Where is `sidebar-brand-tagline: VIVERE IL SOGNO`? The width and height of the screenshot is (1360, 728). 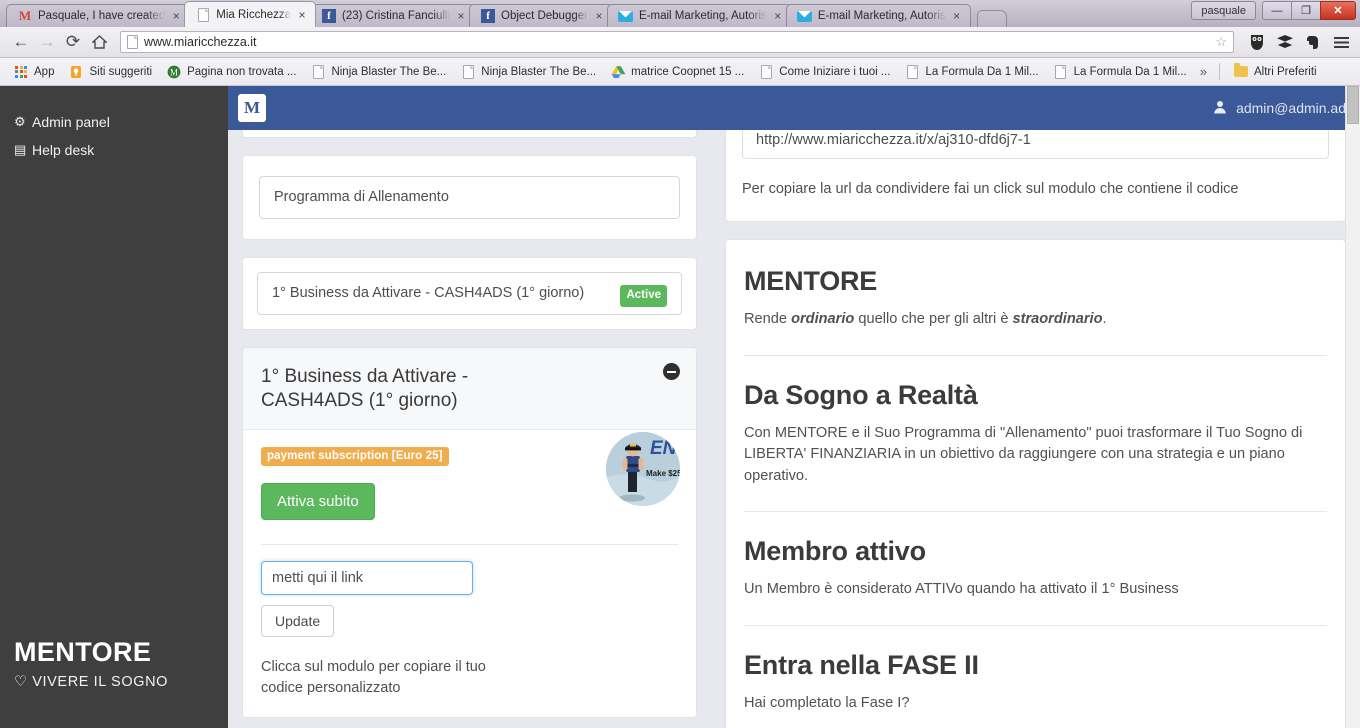 sidebar-brand-tagline: VIVERE IL SOGNO is located at coordinates (100, 682).